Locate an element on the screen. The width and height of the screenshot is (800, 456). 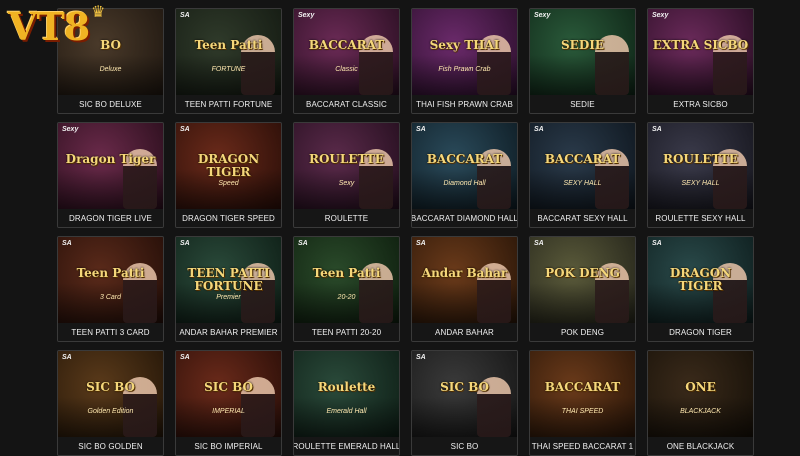
game-thumbnail: SA SIC BO IMPERIAL is located at coordinates (228, 394).